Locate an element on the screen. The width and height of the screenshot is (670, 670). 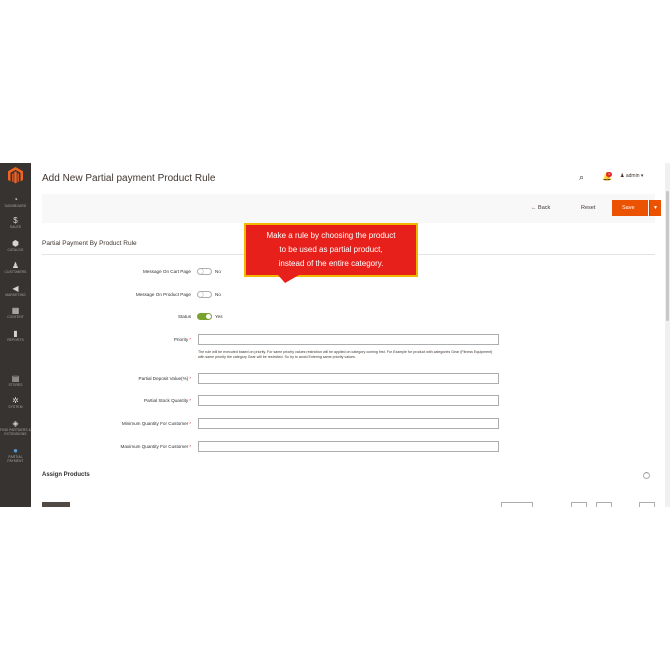
grid-page-size-select is located at coordinates (517, 504).